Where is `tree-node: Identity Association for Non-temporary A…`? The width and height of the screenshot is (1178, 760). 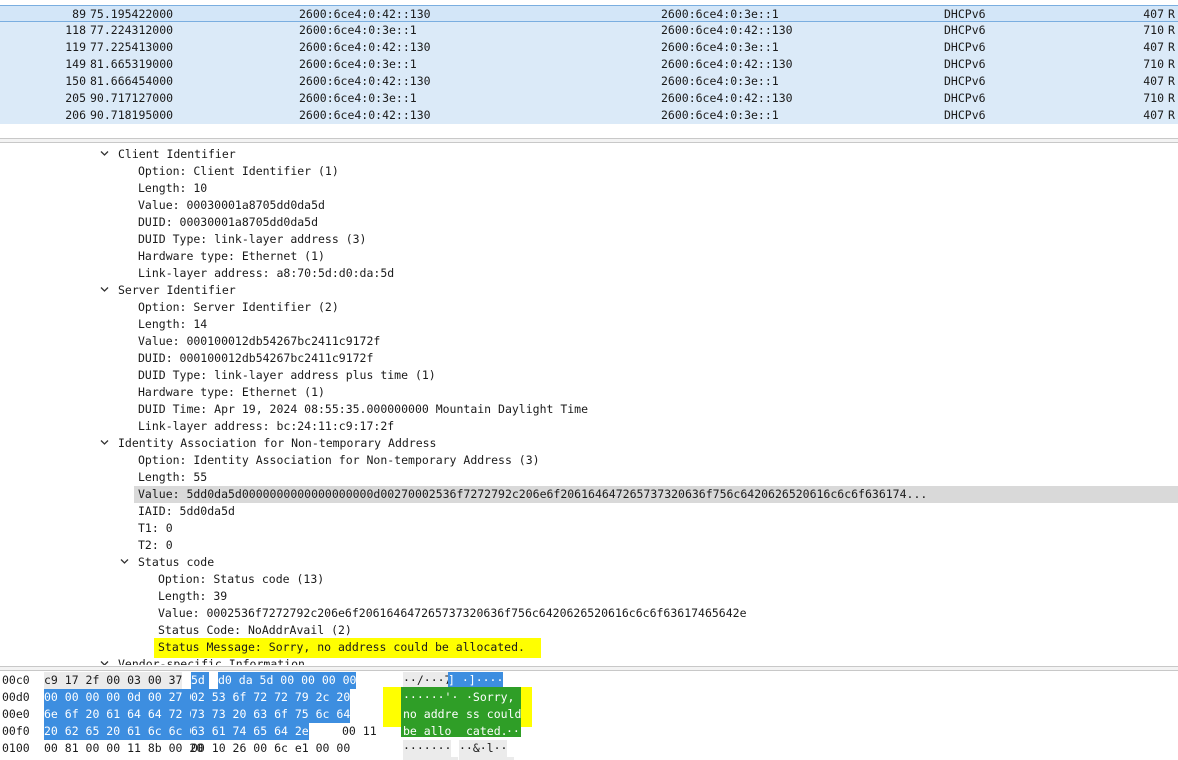
tree-node: Identity Association for Non-temporary A… is located at coordinates (277, 443).